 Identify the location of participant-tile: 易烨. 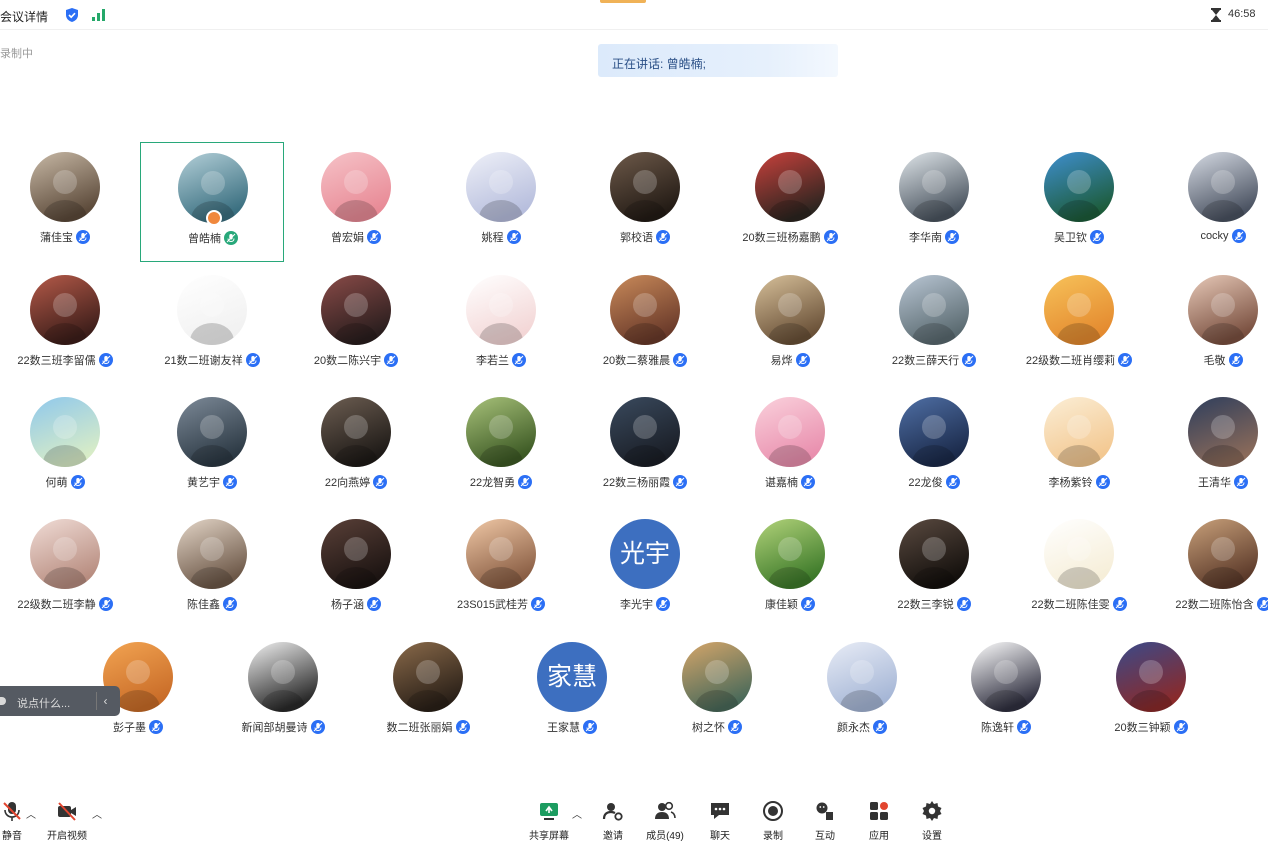
(790, 325).